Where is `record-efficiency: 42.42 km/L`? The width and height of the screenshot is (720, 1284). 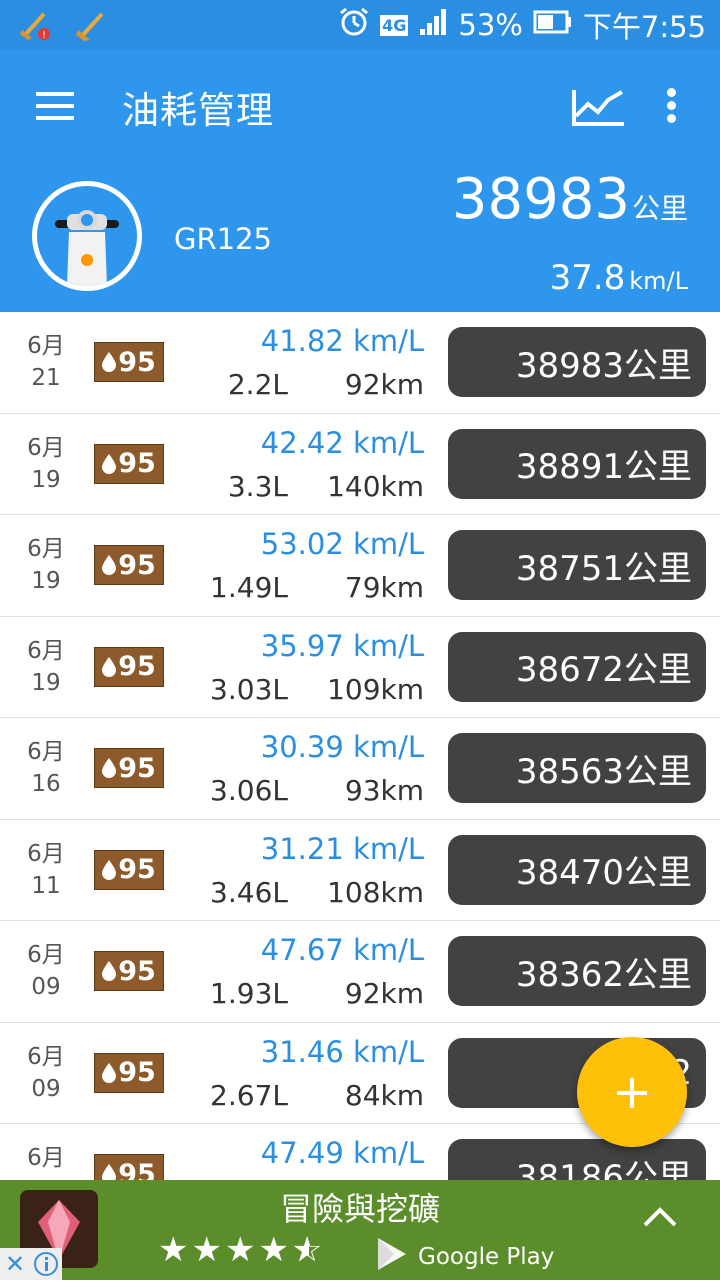
record-efficiency: 42.42 km/L is located at coordinates (342, 442).